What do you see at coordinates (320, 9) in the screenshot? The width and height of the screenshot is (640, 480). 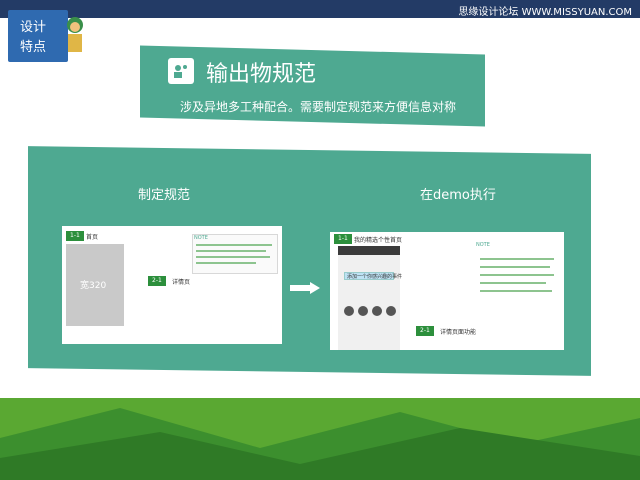 I see `top-bar: 思缘设计论坛 WWW.MISSYUAN.COM` at bounding box center [320, 9].